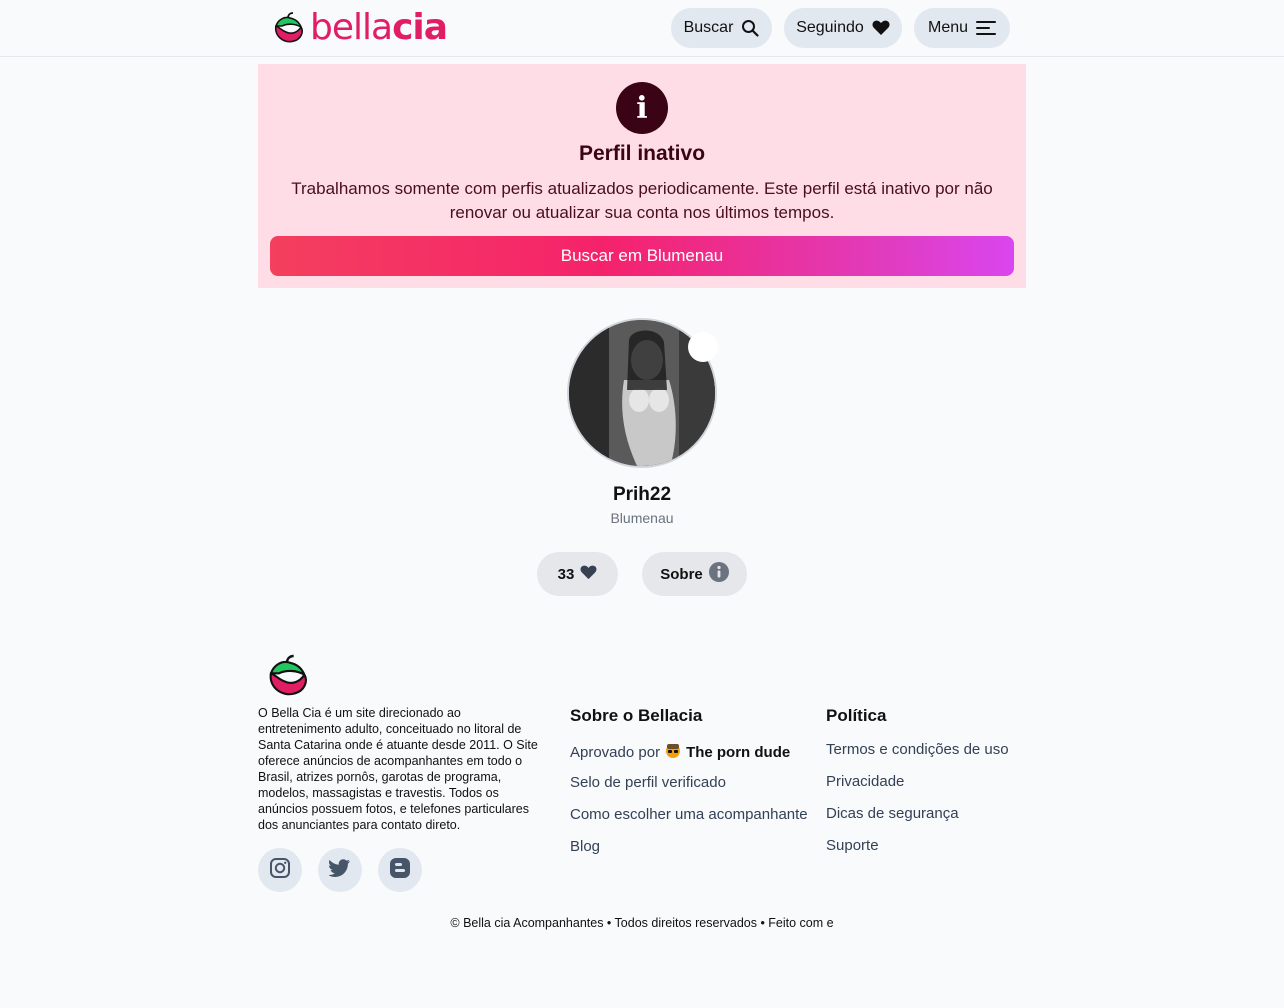  Describe the element at coordinates (830, 27) in the screenshot. I see `following-button-label: Seguindo` at that location.